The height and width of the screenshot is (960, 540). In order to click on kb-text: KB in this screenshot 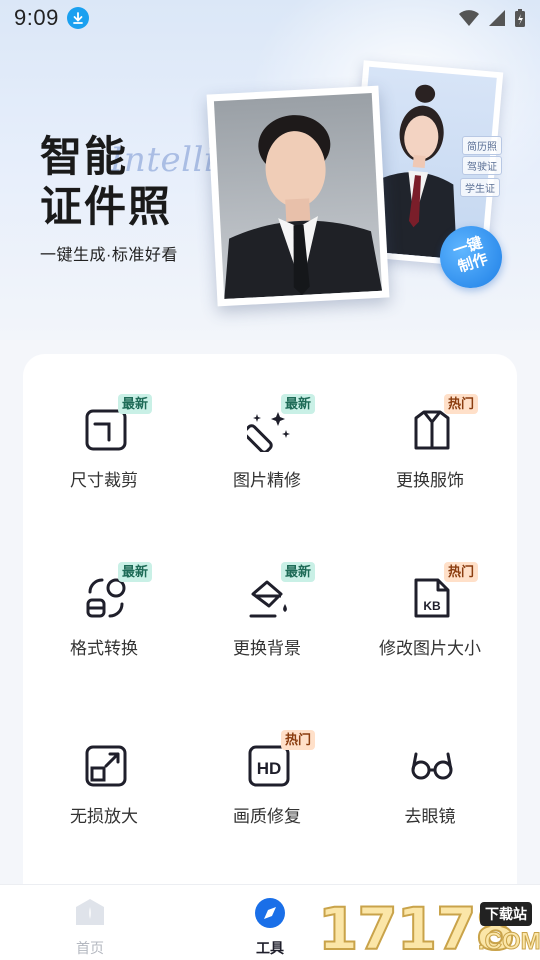, I will do `click(432, 606)`.